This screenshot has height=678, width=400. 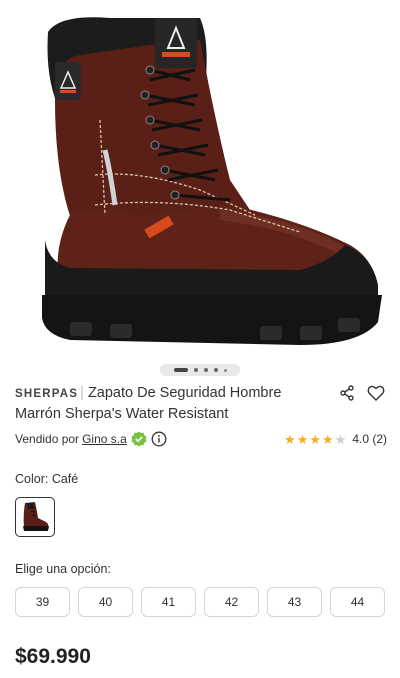 I want to click on brand-name: SHERPAS, so click(x=46, y=394).